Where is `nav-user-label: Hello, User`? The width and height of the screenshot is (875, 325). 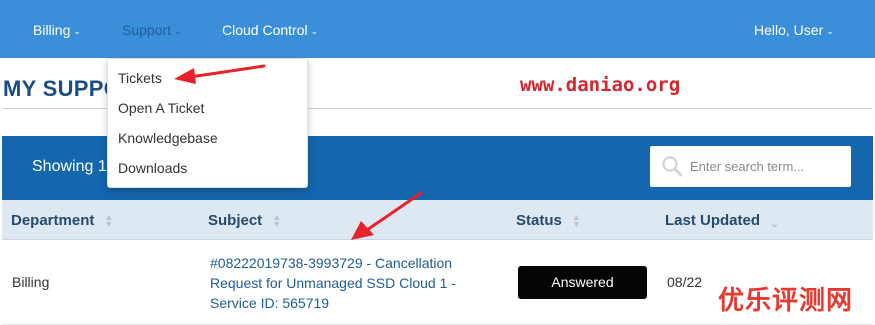
nav-user-label: Hello, User is located at coordinates (789, 30).